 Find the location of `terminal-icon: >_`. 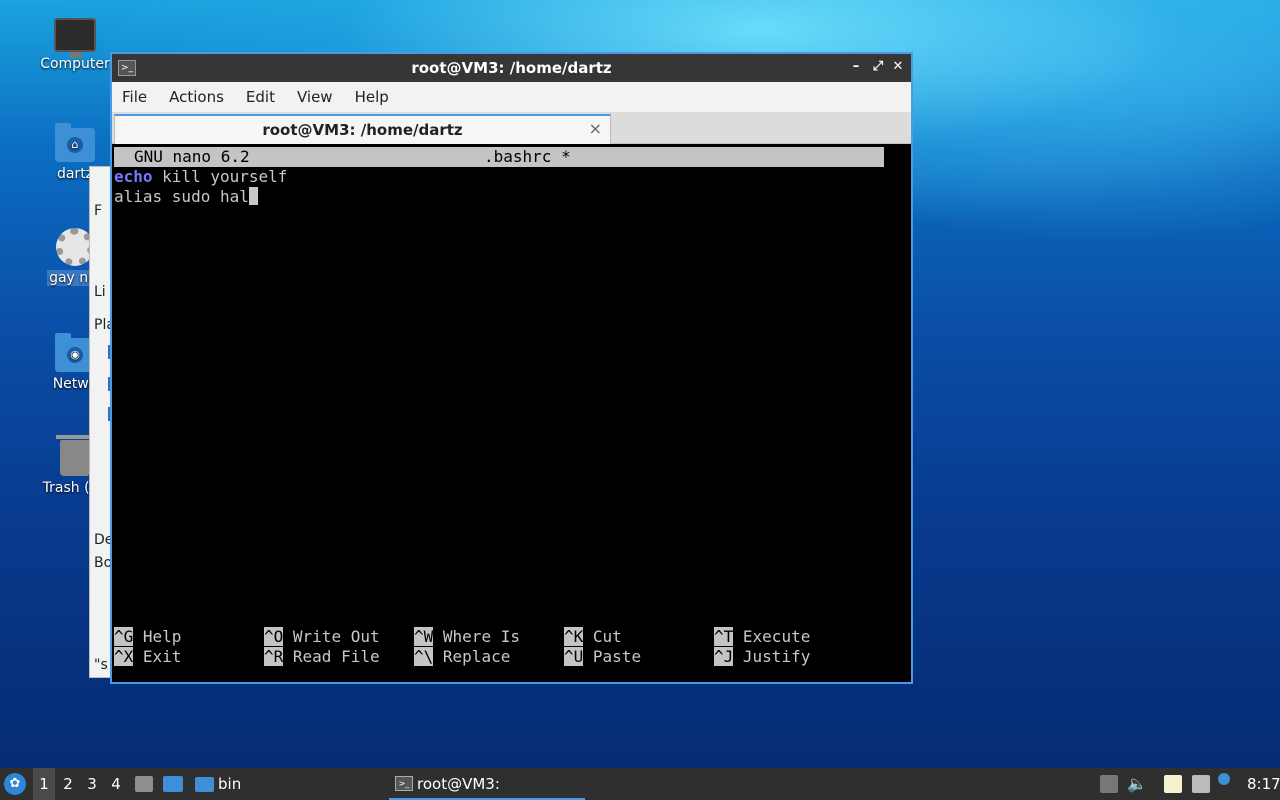

terminal-icon: >_ is located at coordinates (404, 783).